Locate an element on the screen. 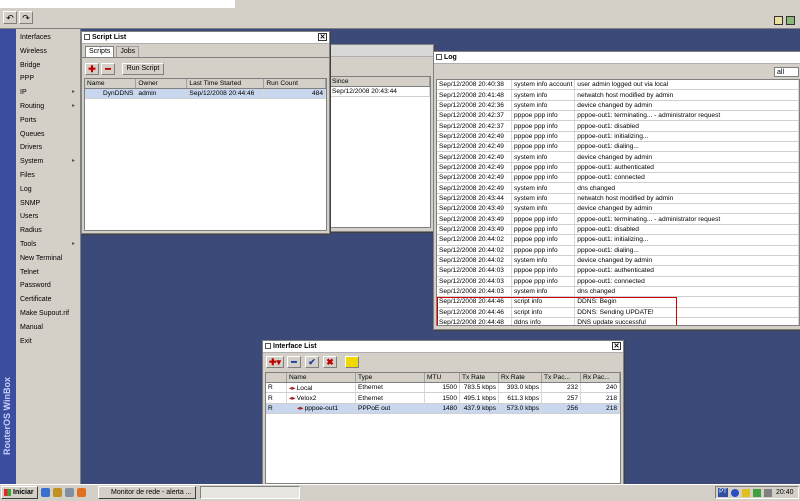 This screenshot has width=800, height=501. column-header: Rx Rate is located at coordinates (520, 378).